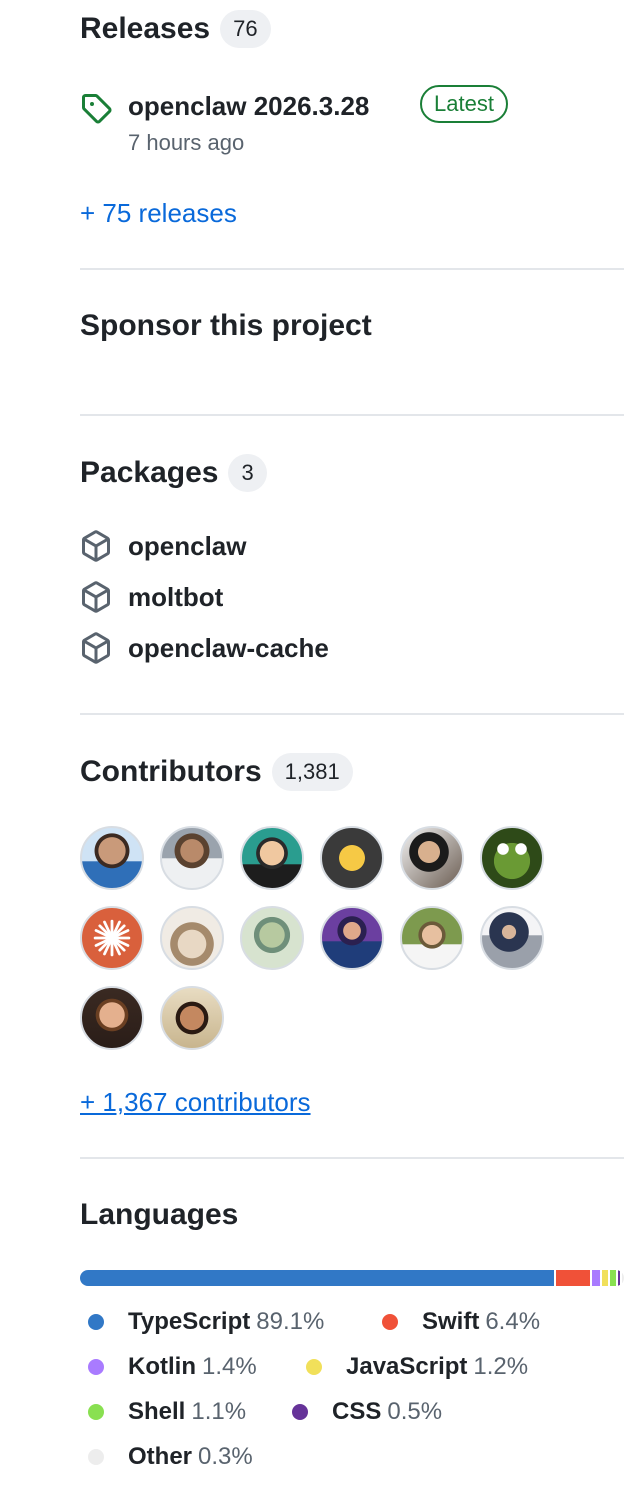 The image size is (630, 1504). Describe the element at coordinates (248, 106) in the screenshot. I see `release-name-link: openclaw 2026.3.28` at that location.